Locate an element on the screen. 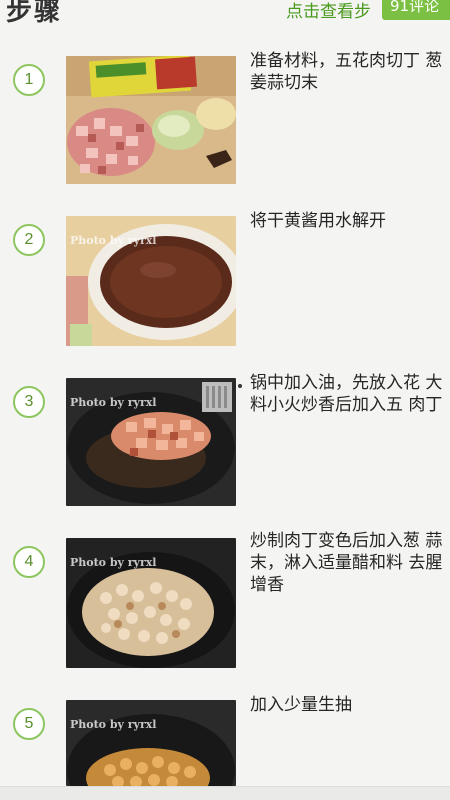  bottom-toolbar is located at coordinates (225, 793).